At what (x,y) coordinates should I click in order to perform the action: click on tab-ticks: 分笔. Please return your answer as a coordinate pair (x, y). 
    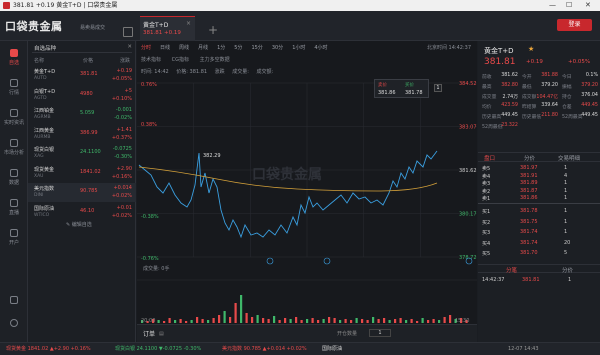
    Looking at the image, I should click on (511, 270).